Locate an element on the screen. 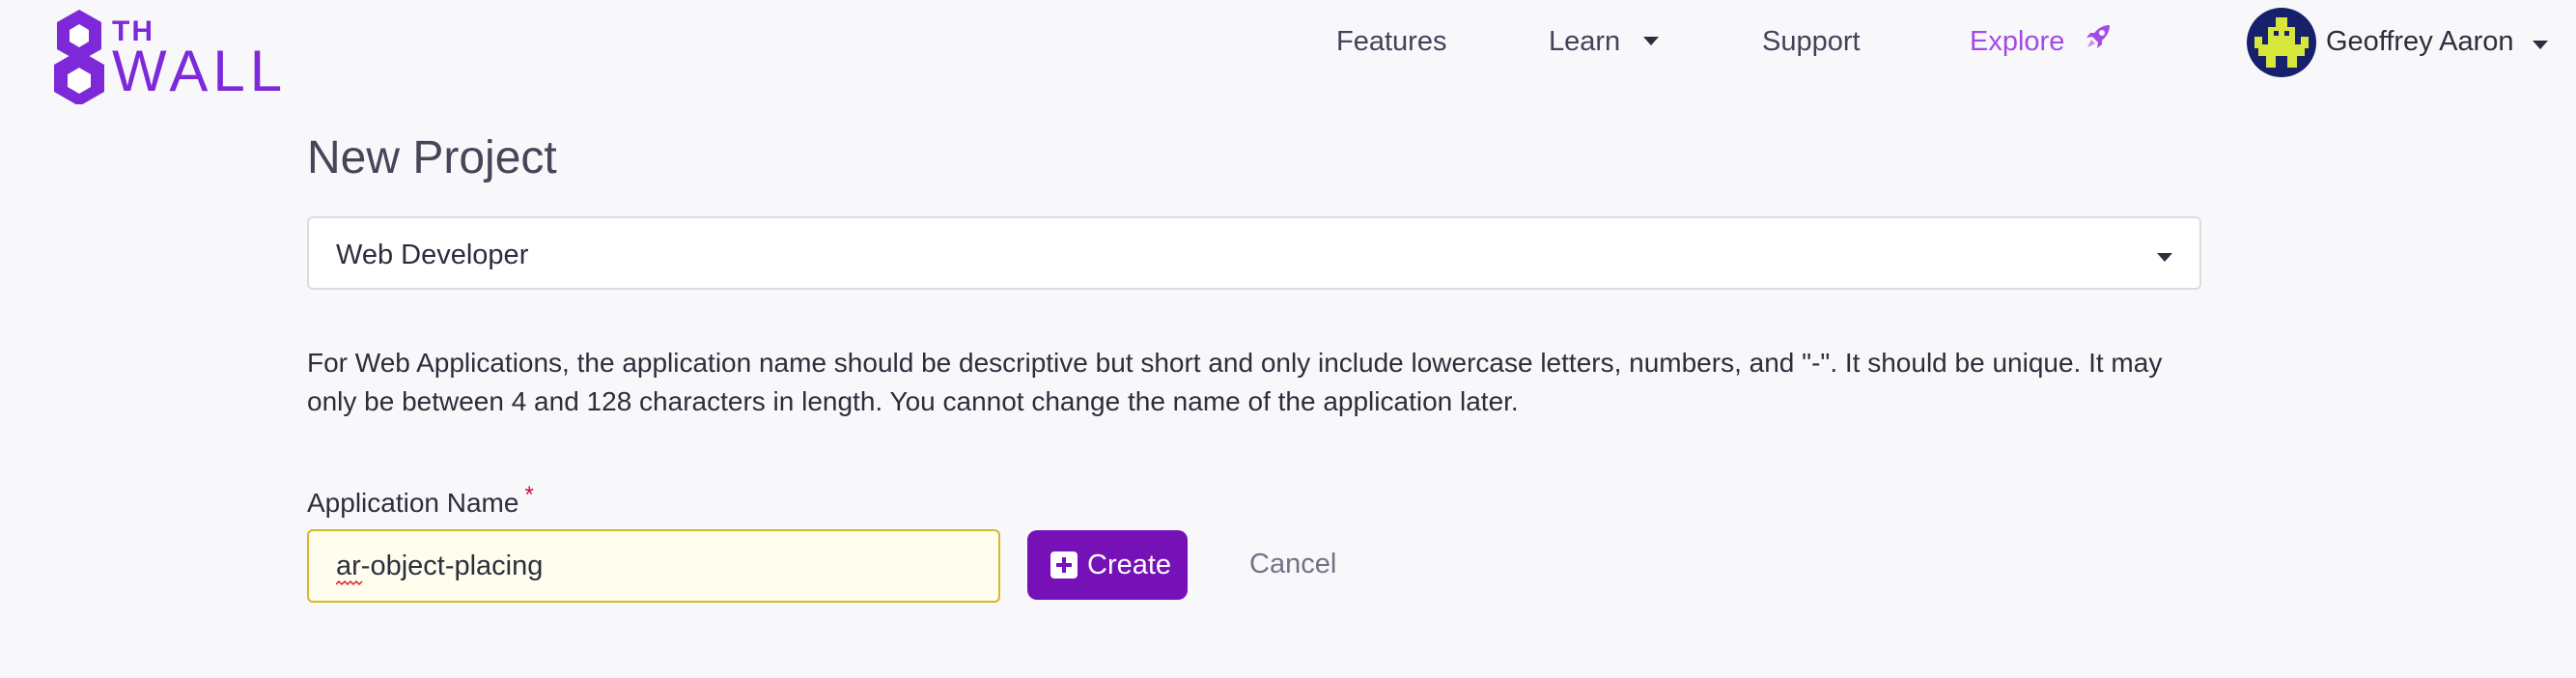 The height and width of the screenshot is (678, 2576). user-avatar is located at coordinates (2282, 42).